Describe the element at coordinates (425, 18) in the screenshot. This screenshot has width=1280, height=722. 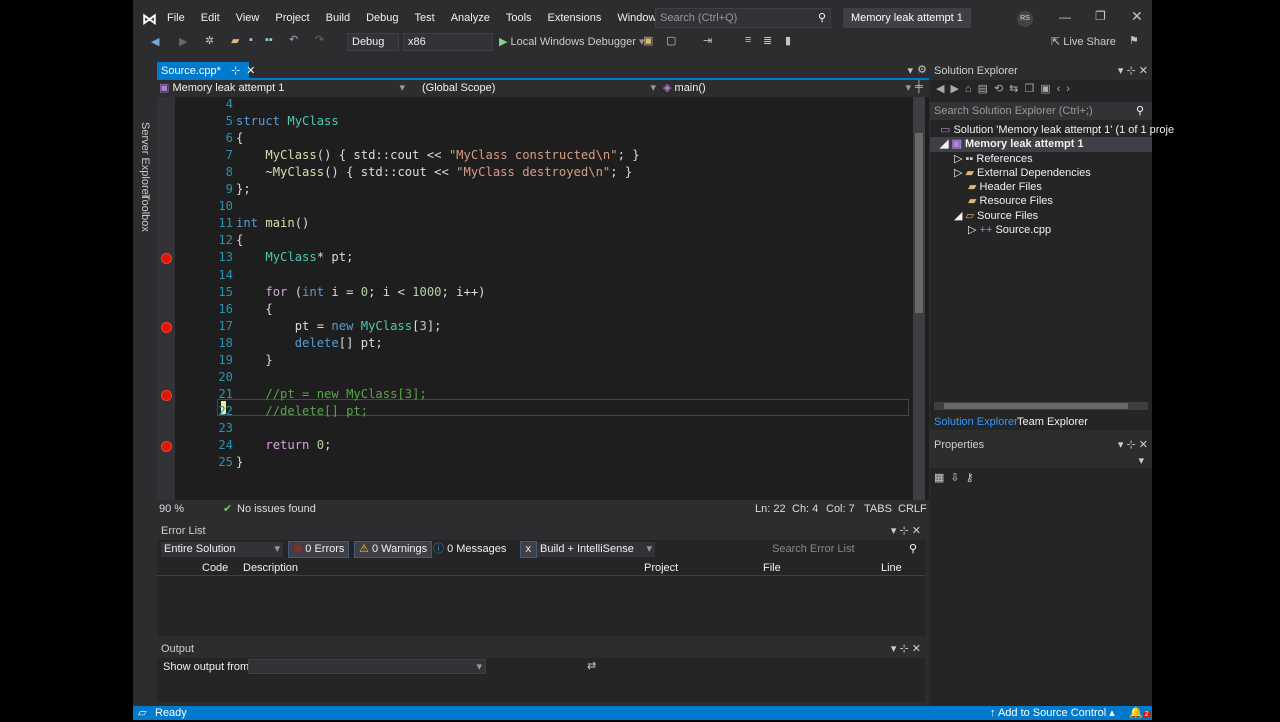
I see `menu-test: Test` at that location.